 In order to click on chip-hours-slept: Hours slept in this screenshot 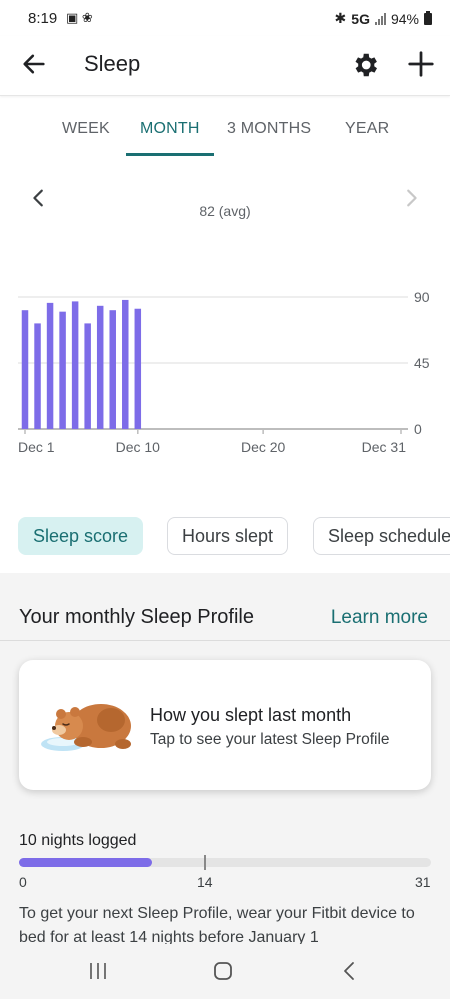, I will do `click(228, 536)`.